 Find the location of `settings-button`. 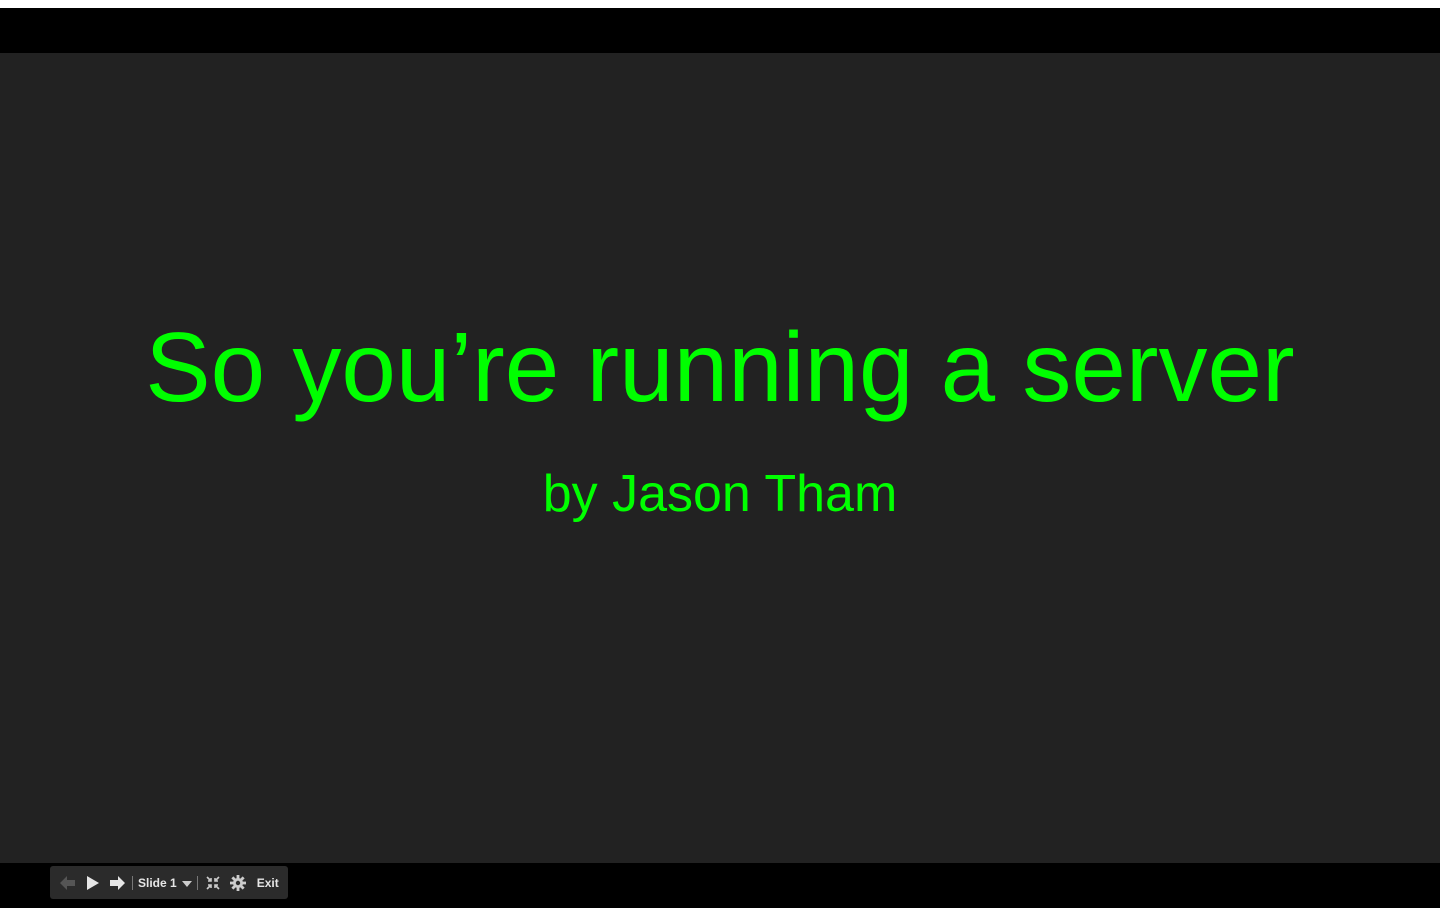

settings-button is located at coordinates (238, 883).